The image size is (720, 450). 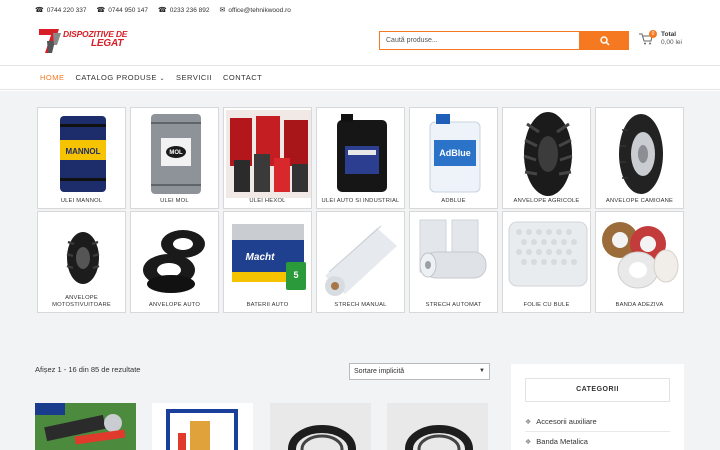 What do you see at coordinates (174, 201) in the screenshot?
I see `category-label: ULEI MOL` at bounding box center [174, 201].